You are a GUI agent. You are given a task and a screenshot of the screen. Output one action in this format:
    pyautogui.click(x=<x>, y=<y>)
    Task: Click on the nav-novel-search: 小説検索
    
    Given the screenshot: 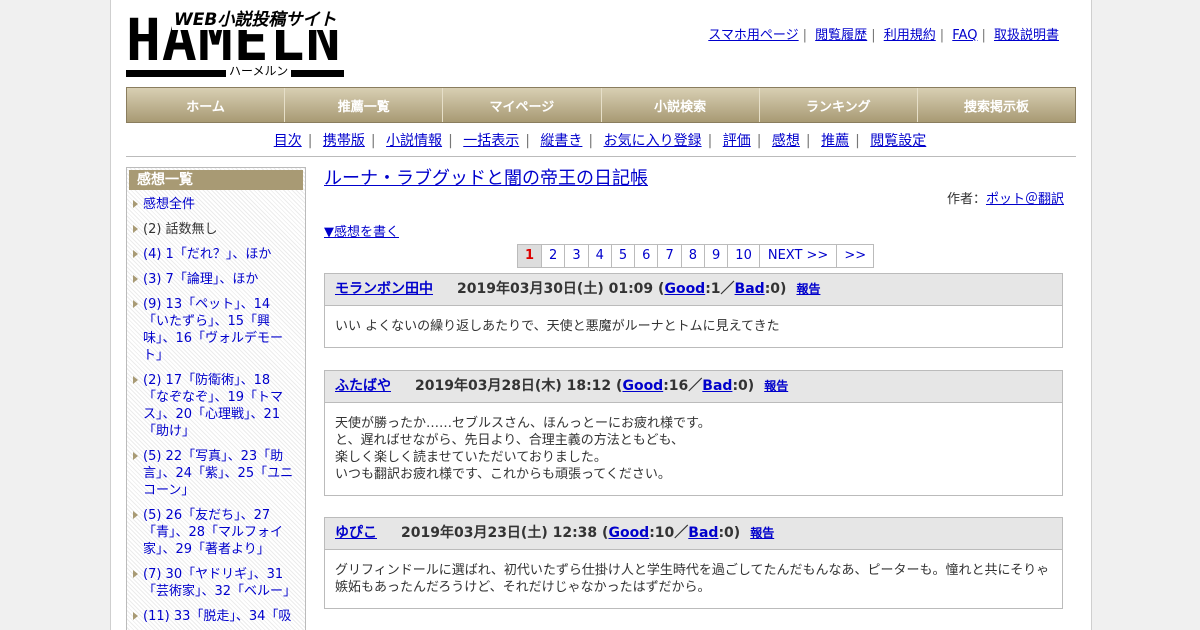 What is the action you would take?
    pyautogui.click(x=681, y=105)
    